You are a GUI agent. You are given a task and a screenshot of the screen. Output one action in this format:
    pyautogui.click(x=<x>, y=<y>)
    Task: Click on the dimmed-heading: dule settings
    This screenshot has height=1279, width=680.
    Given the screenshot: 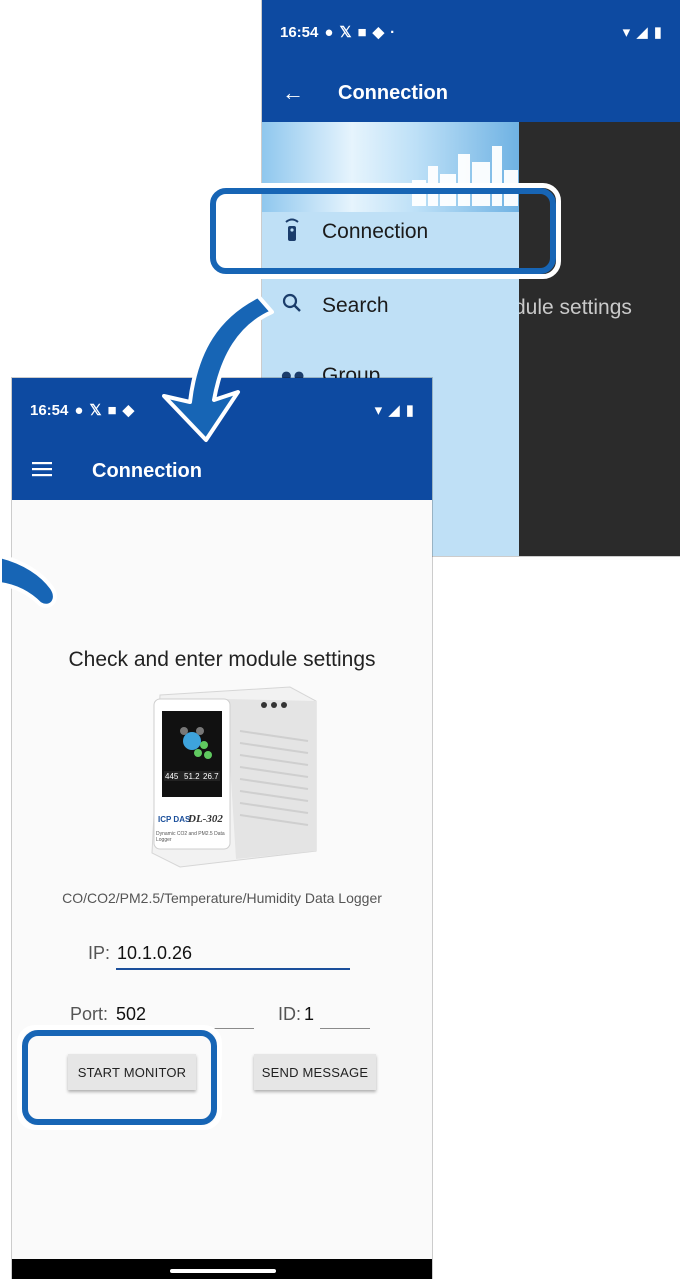 What is the action you would take?
    pyautogui.click(x=573, y=307)
    